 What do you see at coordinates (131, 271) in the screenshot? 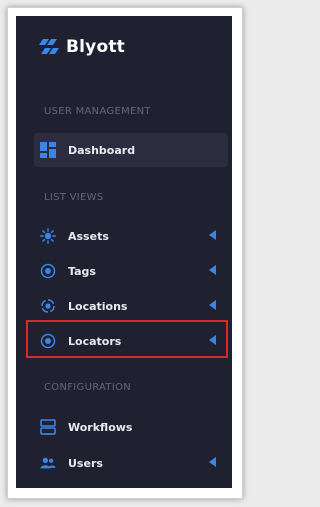
I see `sidebar-item-tags: Tags` at bounding box center [131, 271].